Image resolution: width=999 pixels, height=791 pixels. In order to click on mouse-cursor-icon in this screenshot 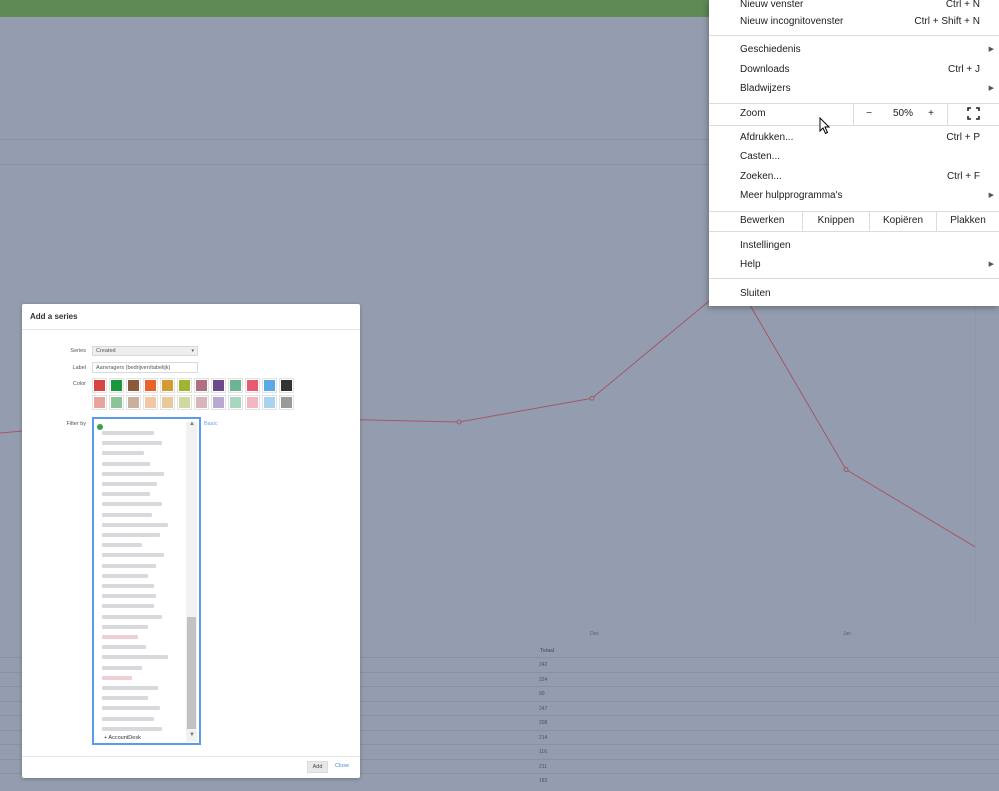, I will do `click(825, 126)`.